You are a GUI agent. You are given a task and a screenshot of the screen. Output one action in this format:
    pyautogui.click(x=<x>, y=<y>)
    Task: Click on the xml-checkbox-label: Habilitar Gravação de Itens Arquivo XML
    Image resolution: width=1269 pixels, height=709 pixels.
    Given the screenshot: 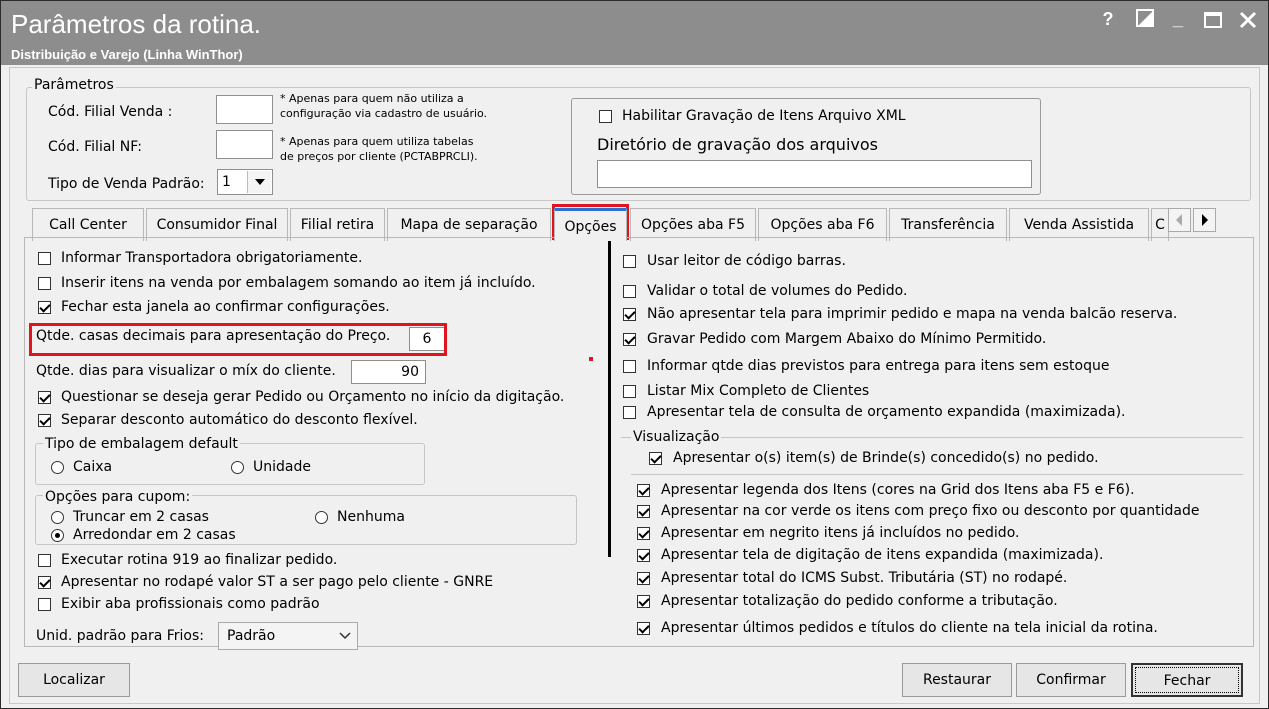 What is the action you would take?
    pyautogui.click(x=764, y=116)
    